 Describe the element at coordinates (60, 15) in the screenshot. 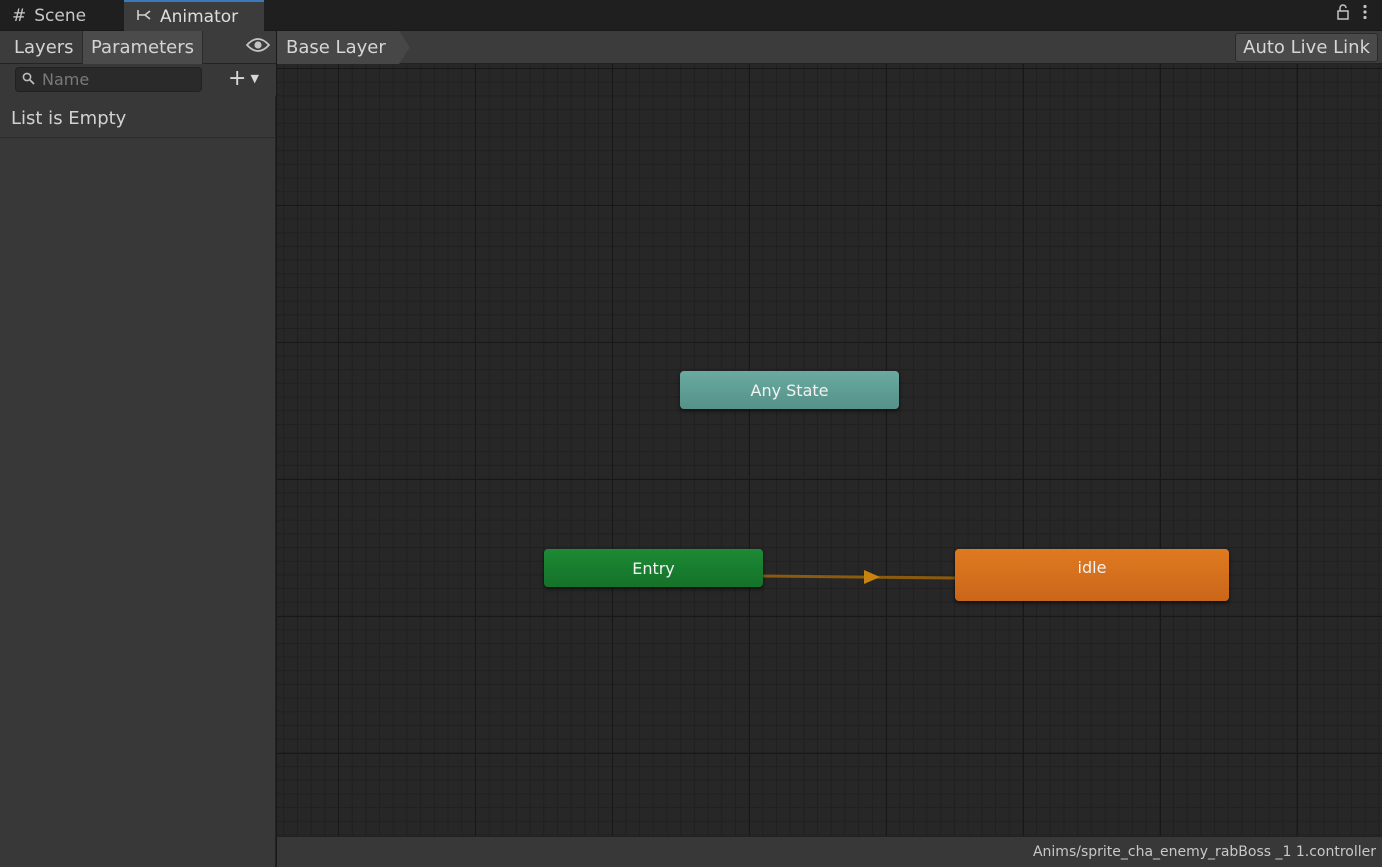

I see `tab-scene-label: Scene` at that location.